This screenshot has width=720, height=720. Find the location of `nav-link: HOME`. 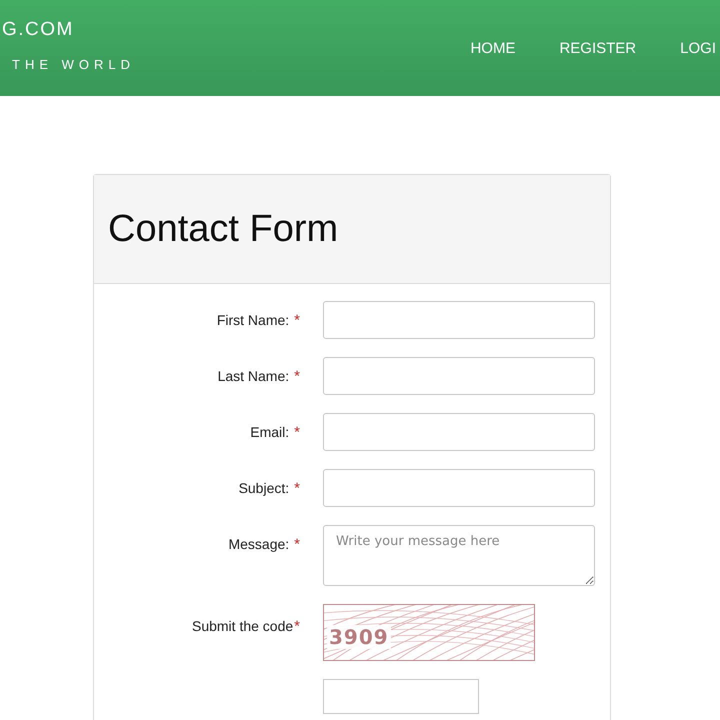

nav-link: HOME is located at coordinates (493, 48).